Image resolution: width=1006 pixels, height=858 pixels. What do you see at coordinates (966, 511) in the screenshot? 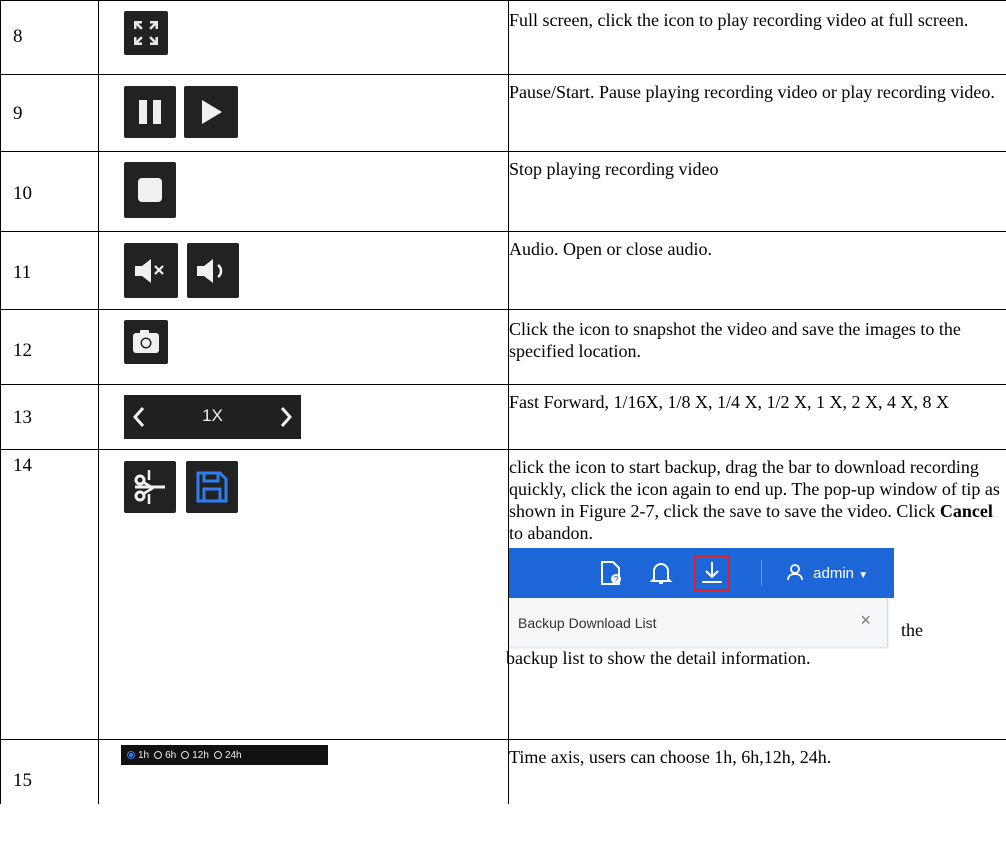
I see `cancel-keyword: Cancel` at bounding box center [966, 511].